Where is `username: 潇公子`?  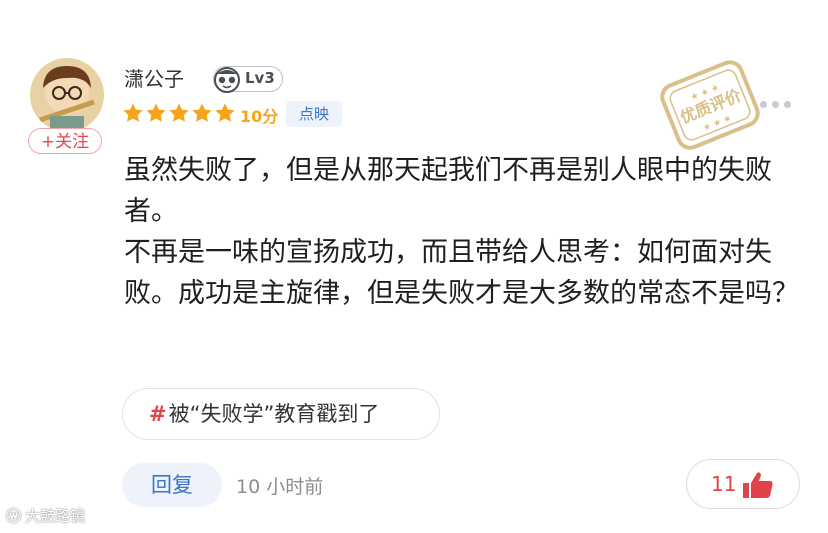
username: 潇公子 is located at coordinates (154, 77).